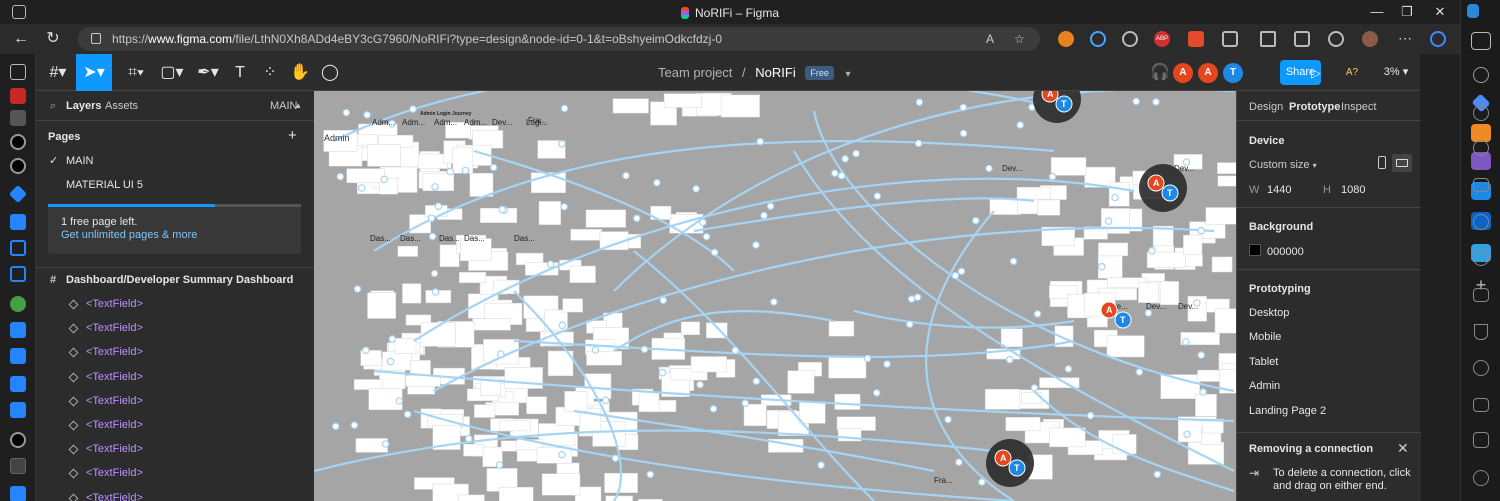  I want to click on extension-icon, so click(1481, 258).